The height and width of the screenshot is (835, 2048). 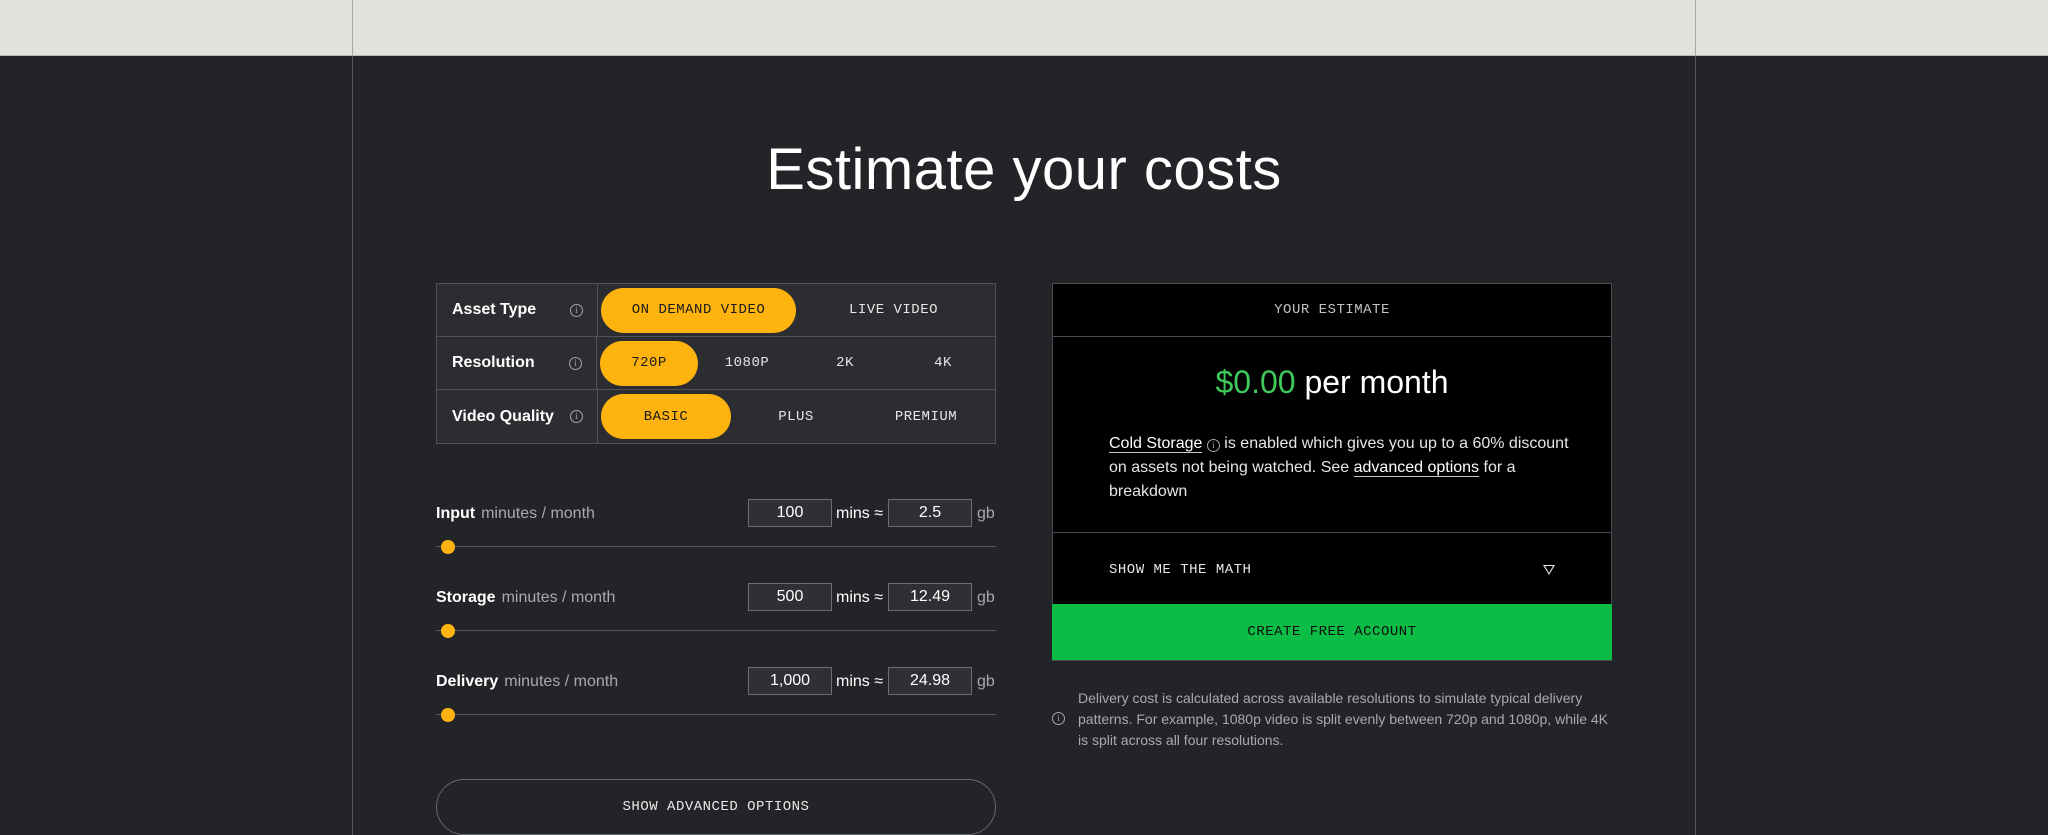 What do you see at coordinates (790, 681) in the screenshot?
I see `delivery-mins-field: 1,000` at bounding box center [790, 681].